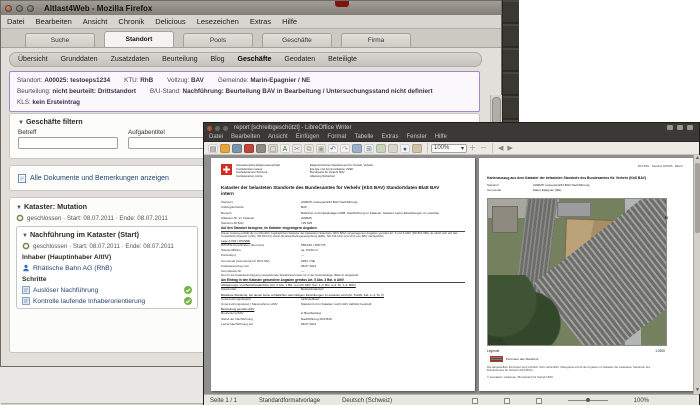  Describe the element at coordinates (697, 198) in the screenshot. I see `scrollbar-thumb` at that location.